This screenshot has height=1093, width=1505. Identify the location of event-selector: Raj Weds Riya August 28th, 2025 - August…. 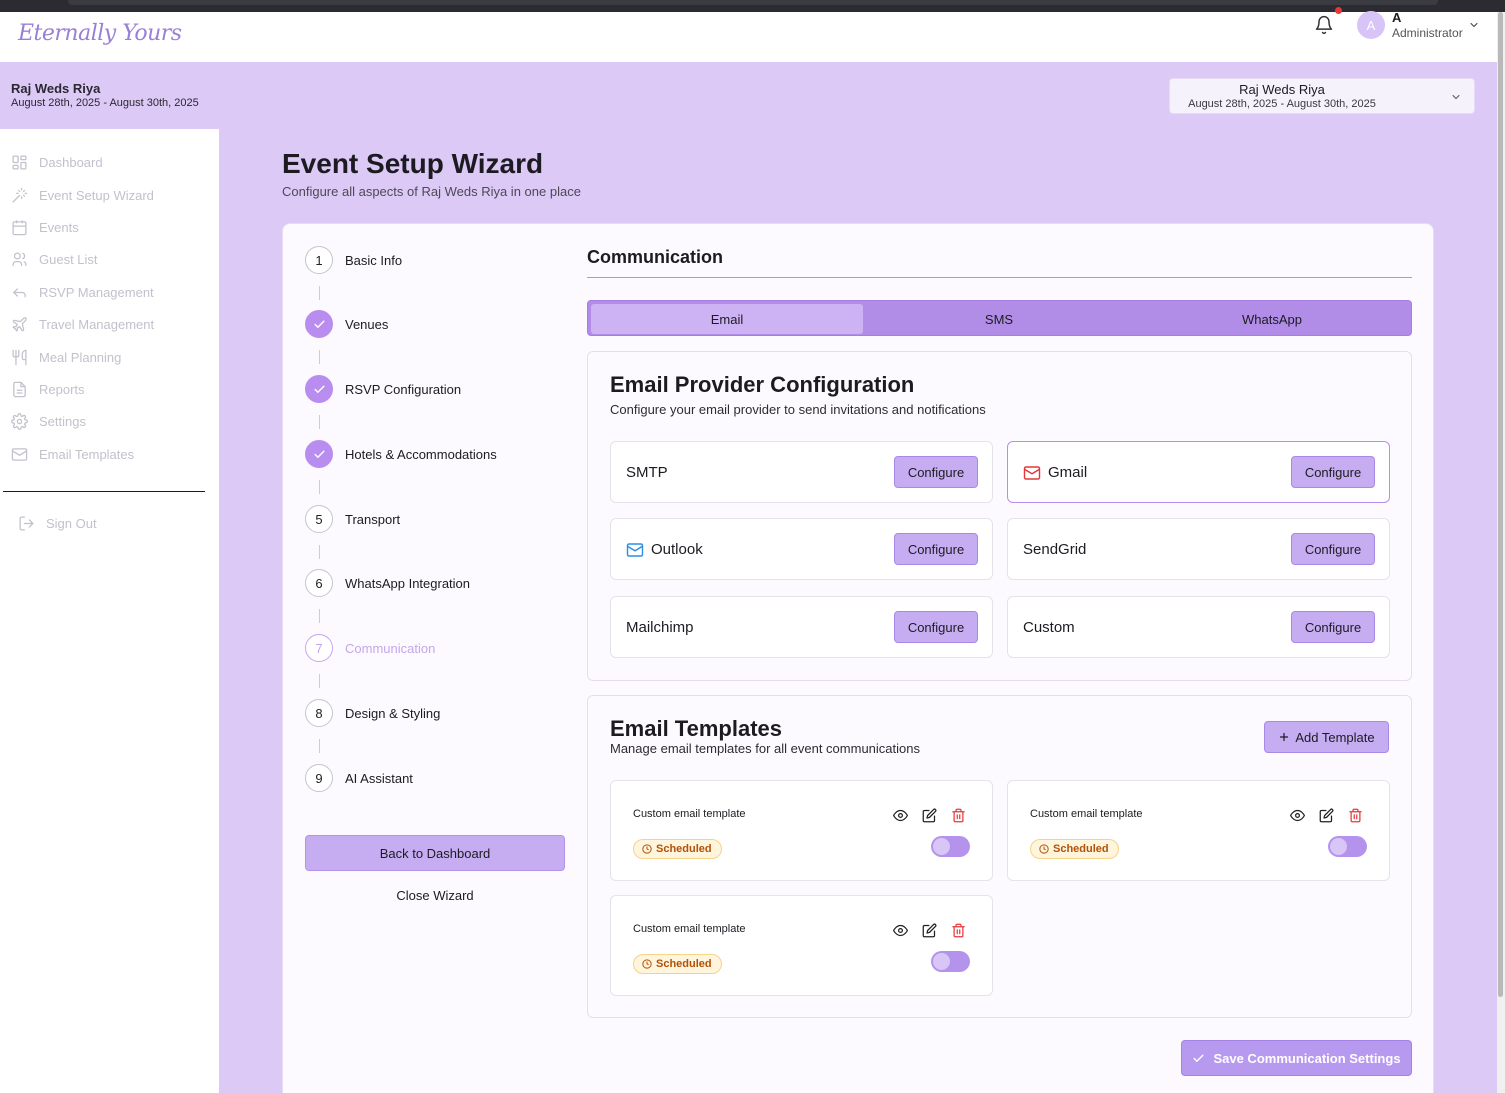
(1322, 96).